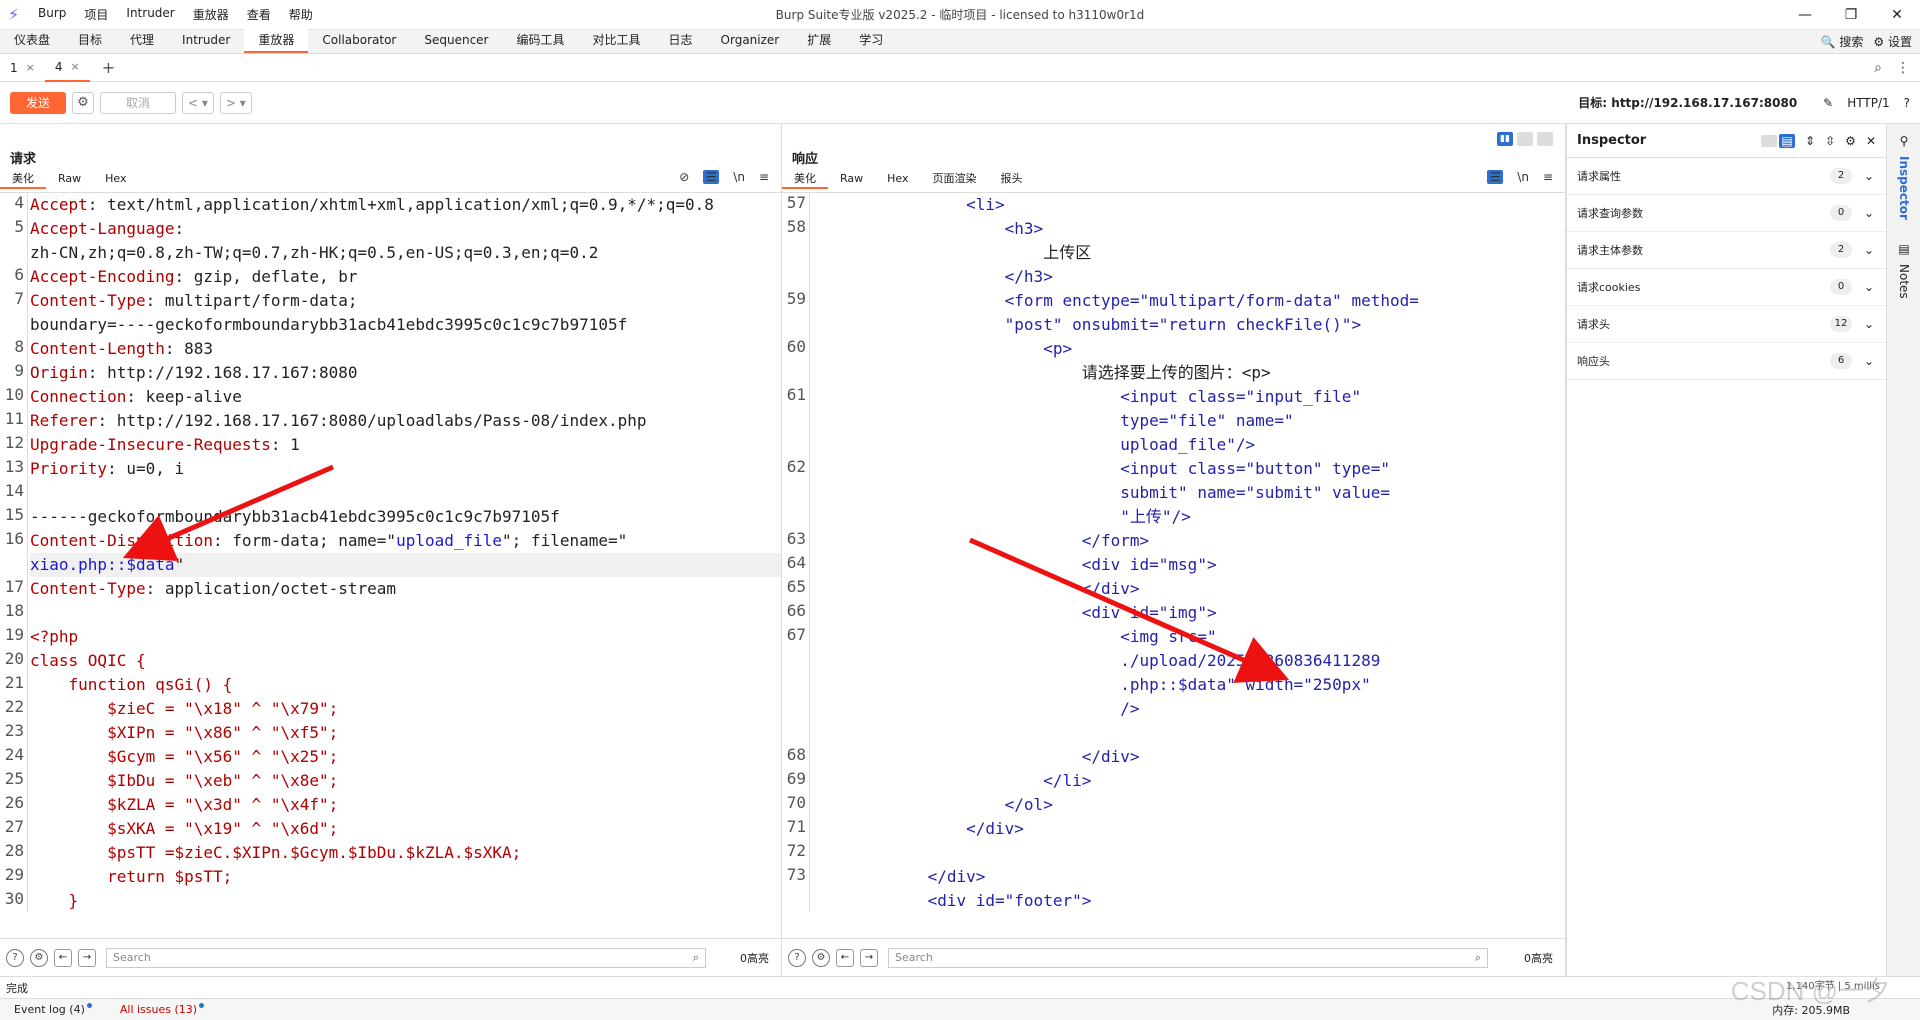  What do you see at coordinates (1505, 139) in the screenshot?
I see `layout-split-icon: ▮▮` at bounding box center [1505, 139].